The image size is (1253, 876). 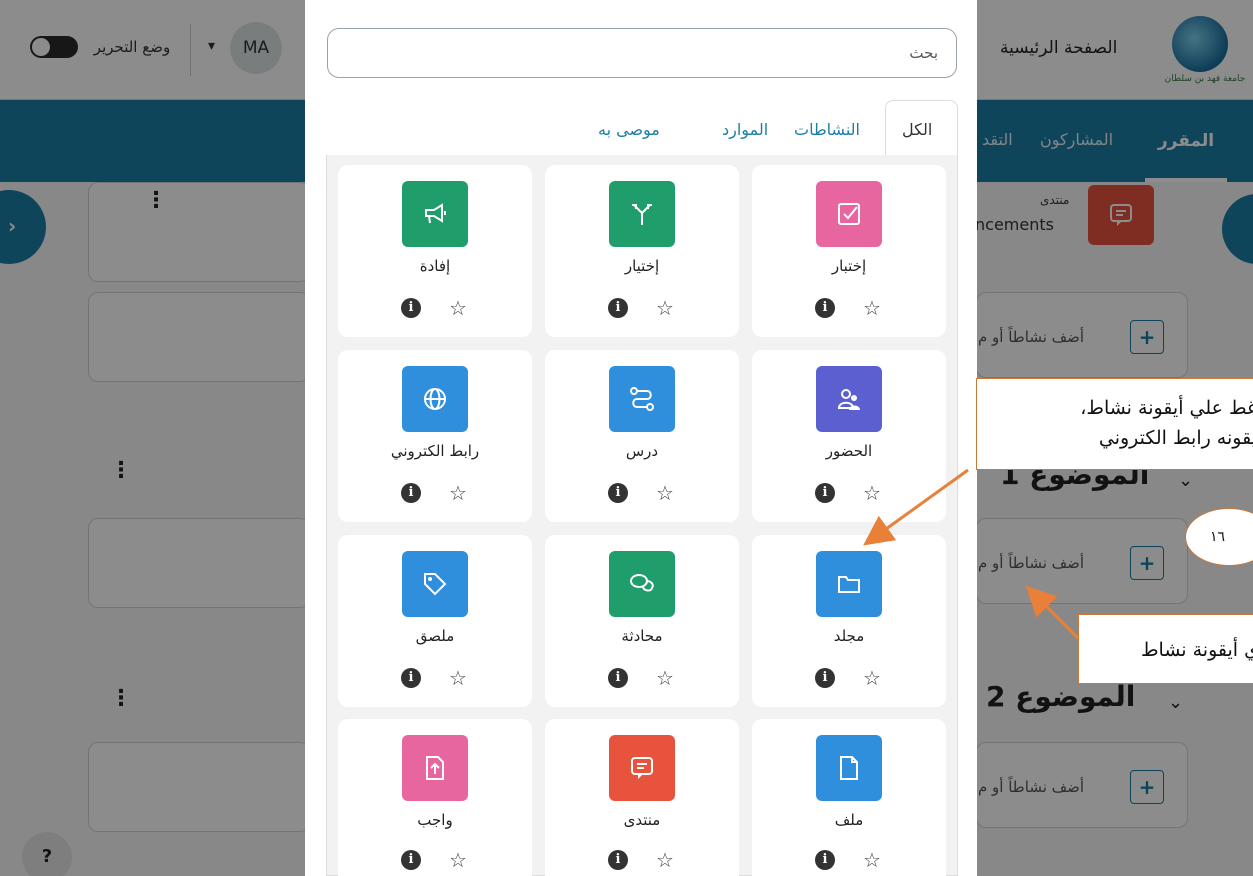 I want to click on activity-tile-label: مجلد, so click(x=849, y=636).